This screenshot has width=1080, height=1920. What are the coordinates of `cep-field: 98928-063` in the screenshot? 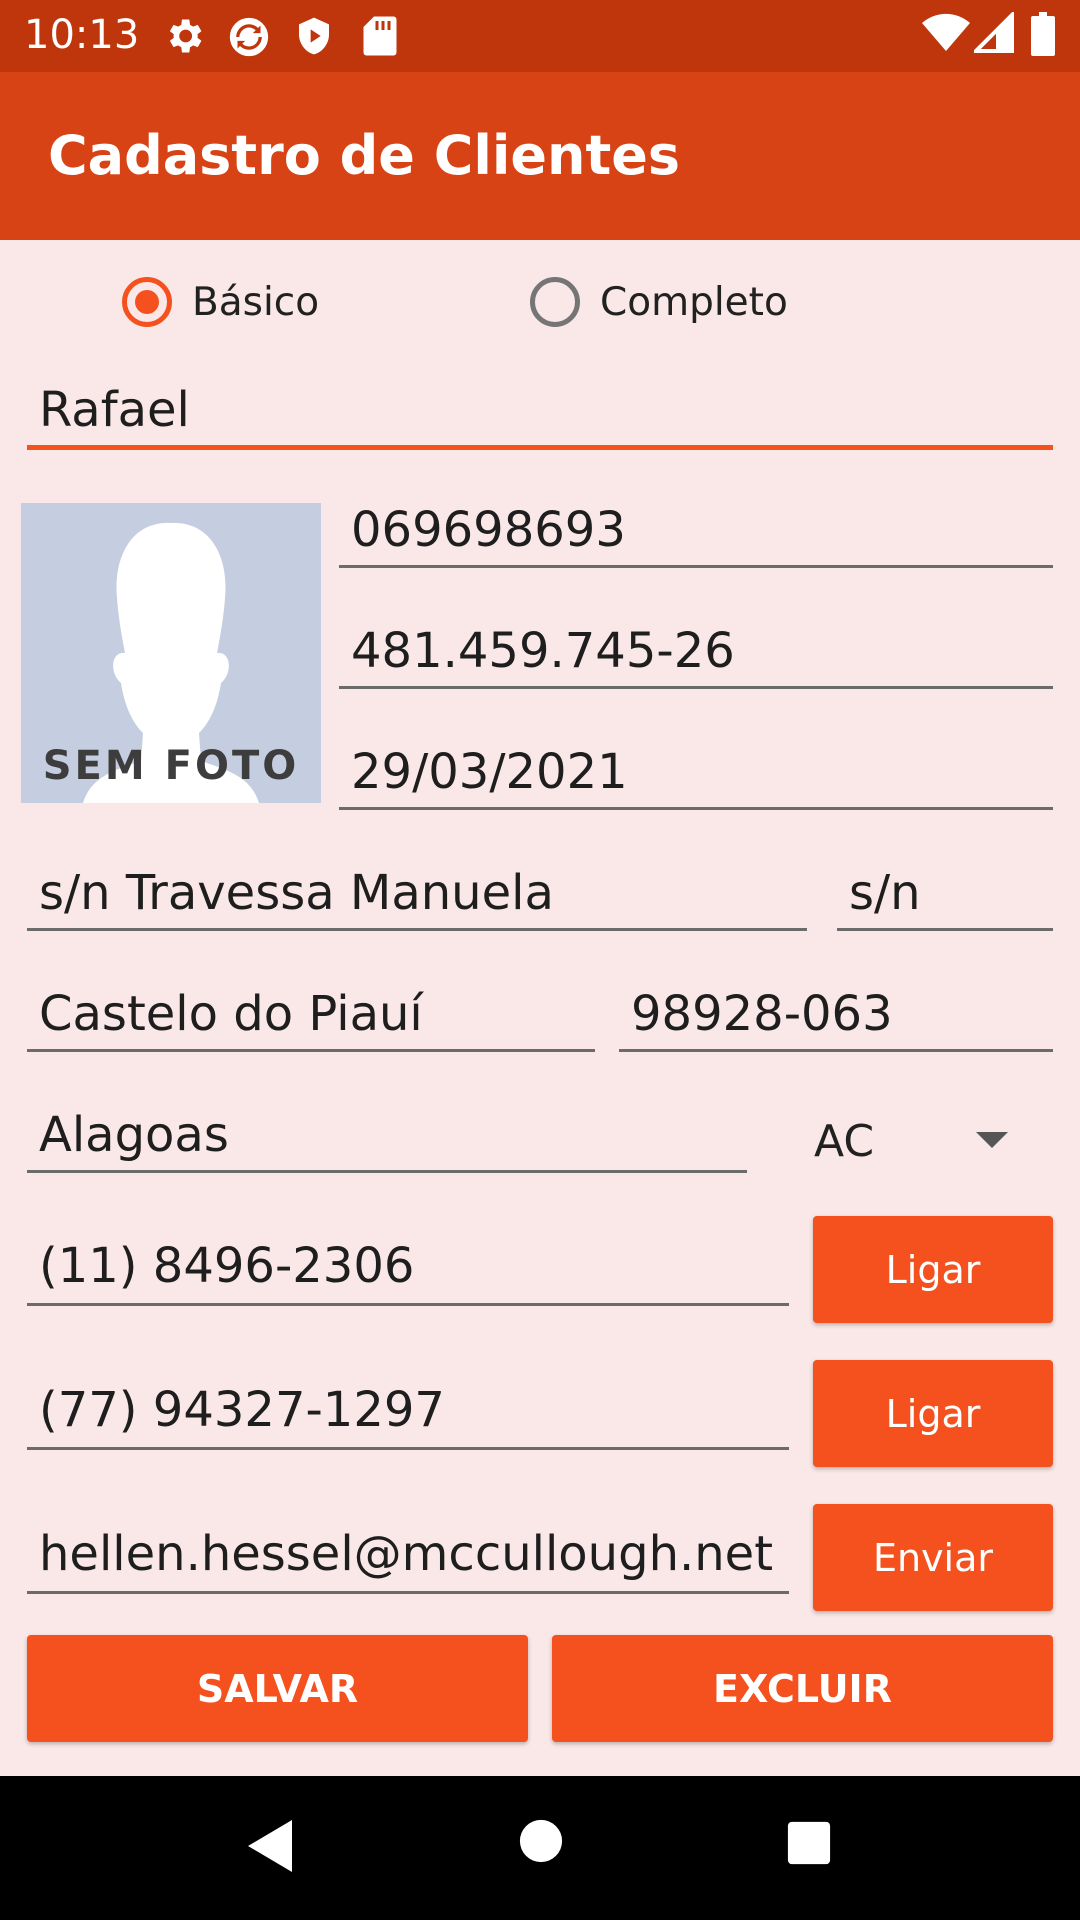 It's located at (836, 1019).